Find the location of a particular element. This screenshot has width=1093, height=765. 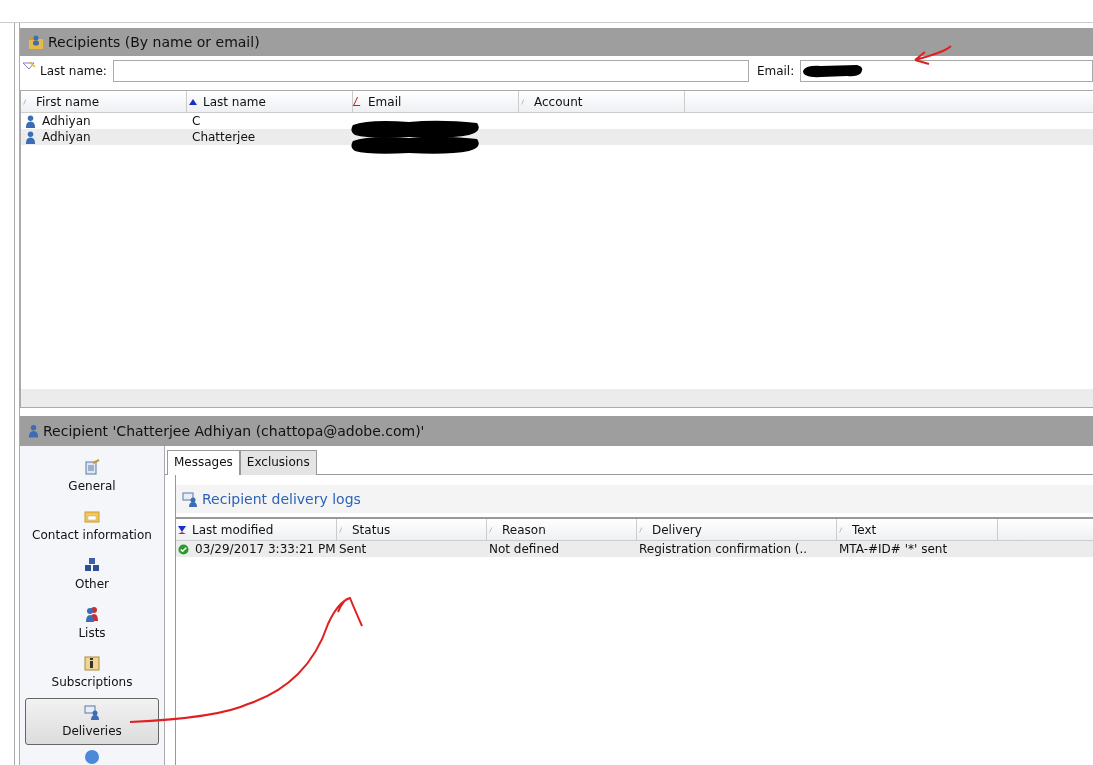

panel-title: Recipients (By name or email) is located at coordinates (154, 42).